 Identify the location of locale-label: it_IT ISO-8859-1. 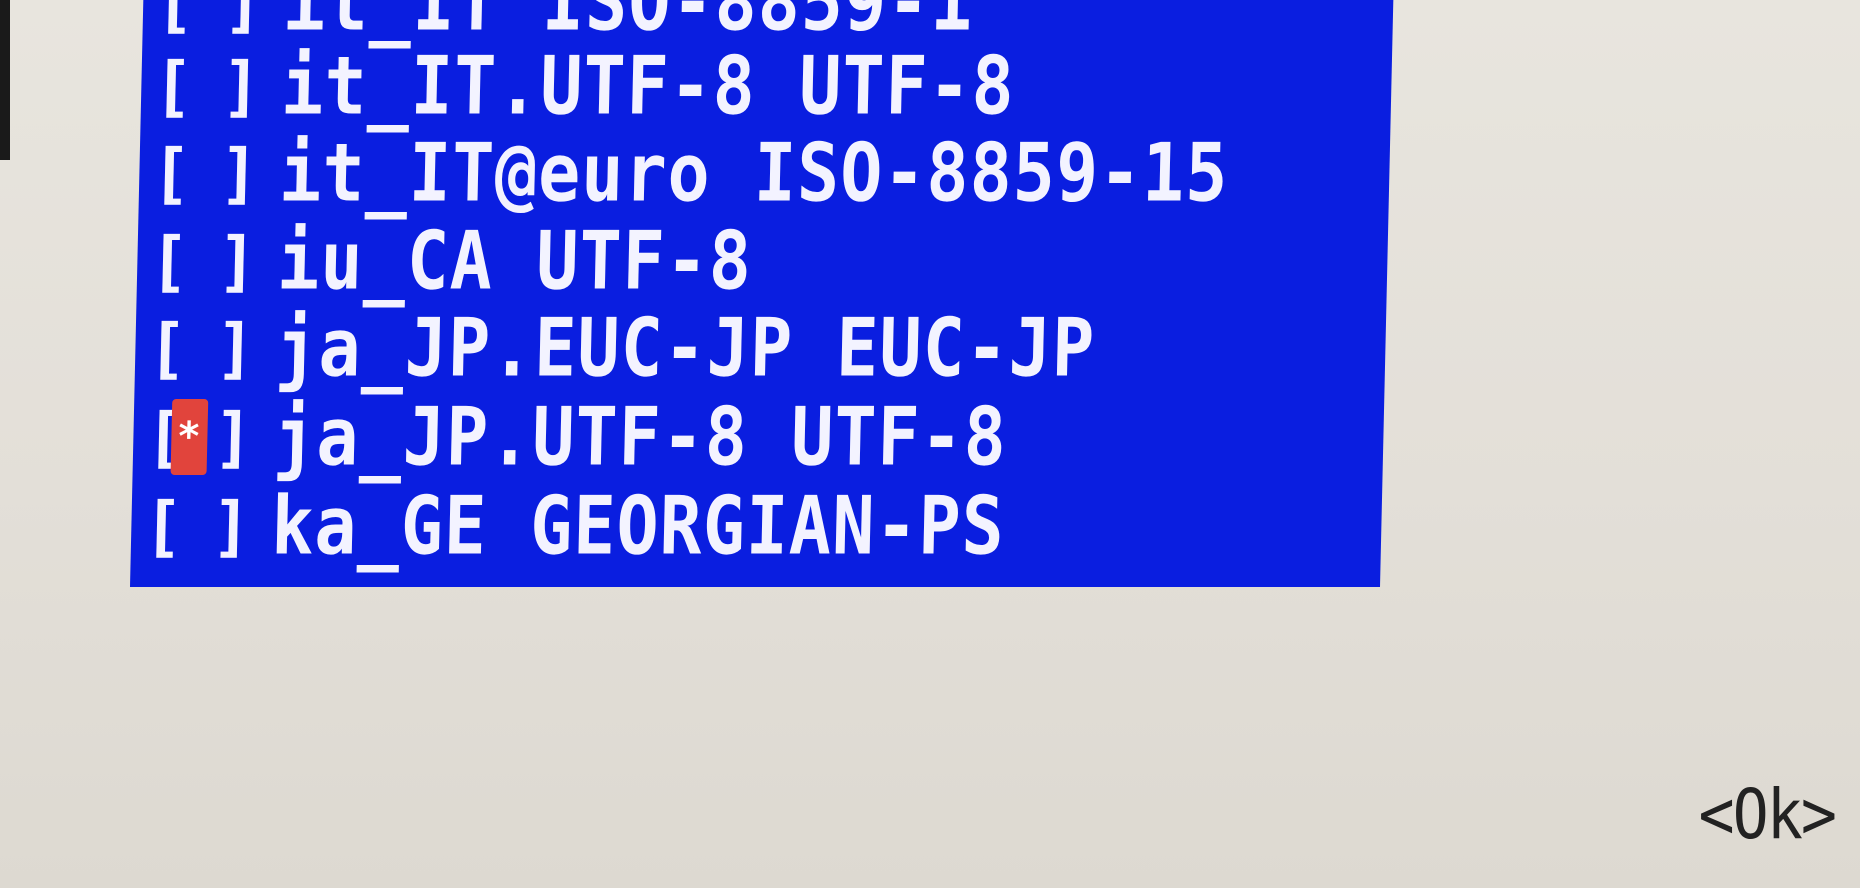
(628, 25).